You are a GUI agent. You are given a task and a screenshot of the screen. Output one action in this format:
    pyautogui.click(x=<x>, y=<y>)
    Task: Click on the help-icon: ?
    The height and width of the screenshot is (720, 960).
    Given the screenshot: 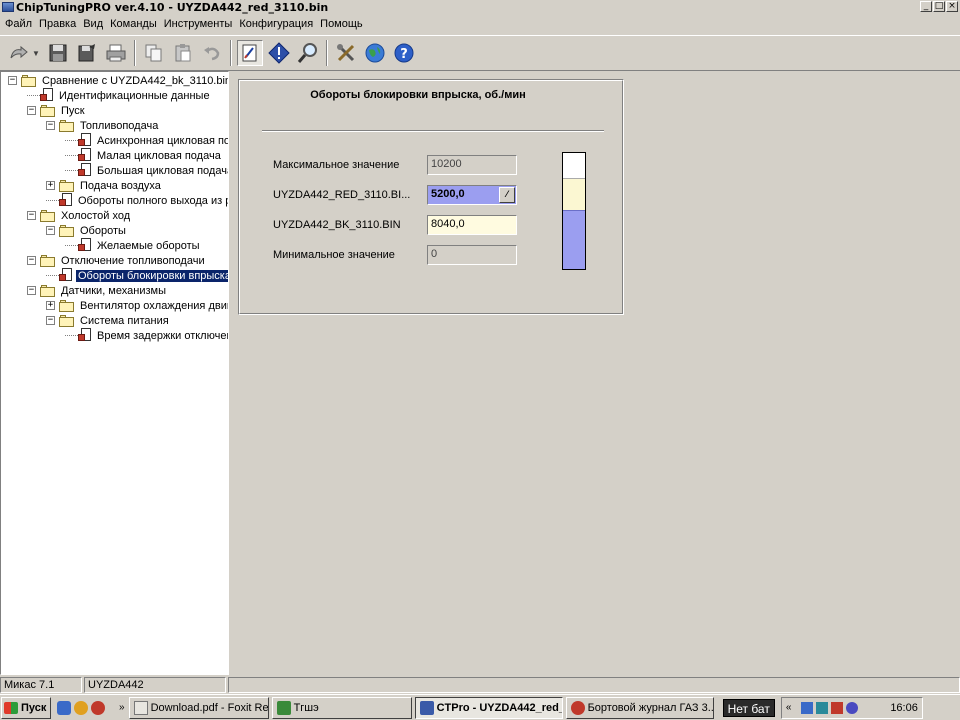 What is the action you would take?
    pyautogui.click(x=404, y=53)
    